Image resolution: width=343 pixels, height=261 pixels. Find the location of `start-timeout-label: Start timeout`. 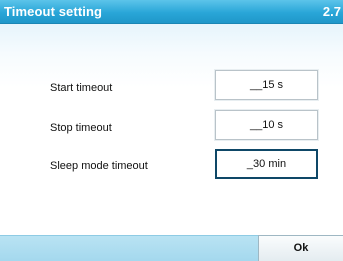

start-timeout-label: Start timeout is located at coordinates (81, 88).